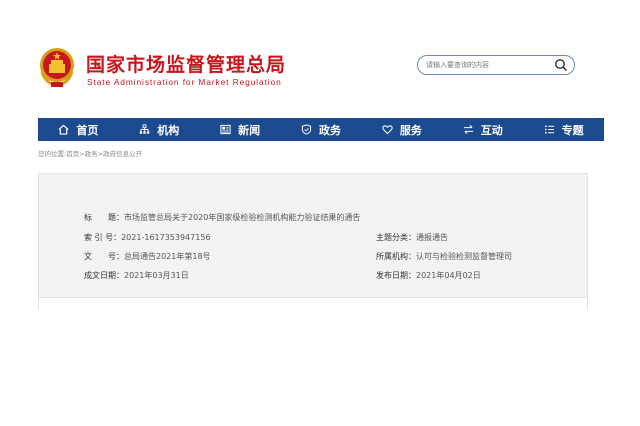 The height and width of the screenshot is (426, 640). I want to click on index-value: 2021-1617353947156, so click(166, 237).